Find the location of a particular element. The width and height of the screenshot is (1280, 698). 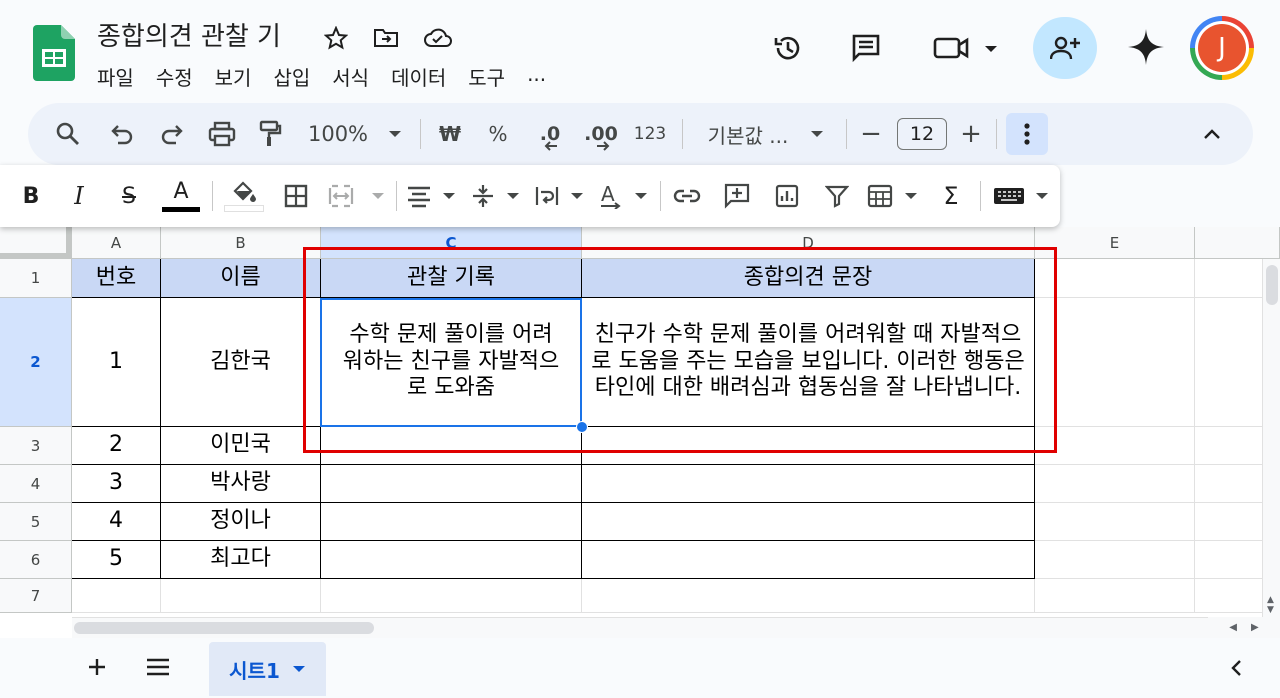

cell-c5 is located at coordinates (451, 522).